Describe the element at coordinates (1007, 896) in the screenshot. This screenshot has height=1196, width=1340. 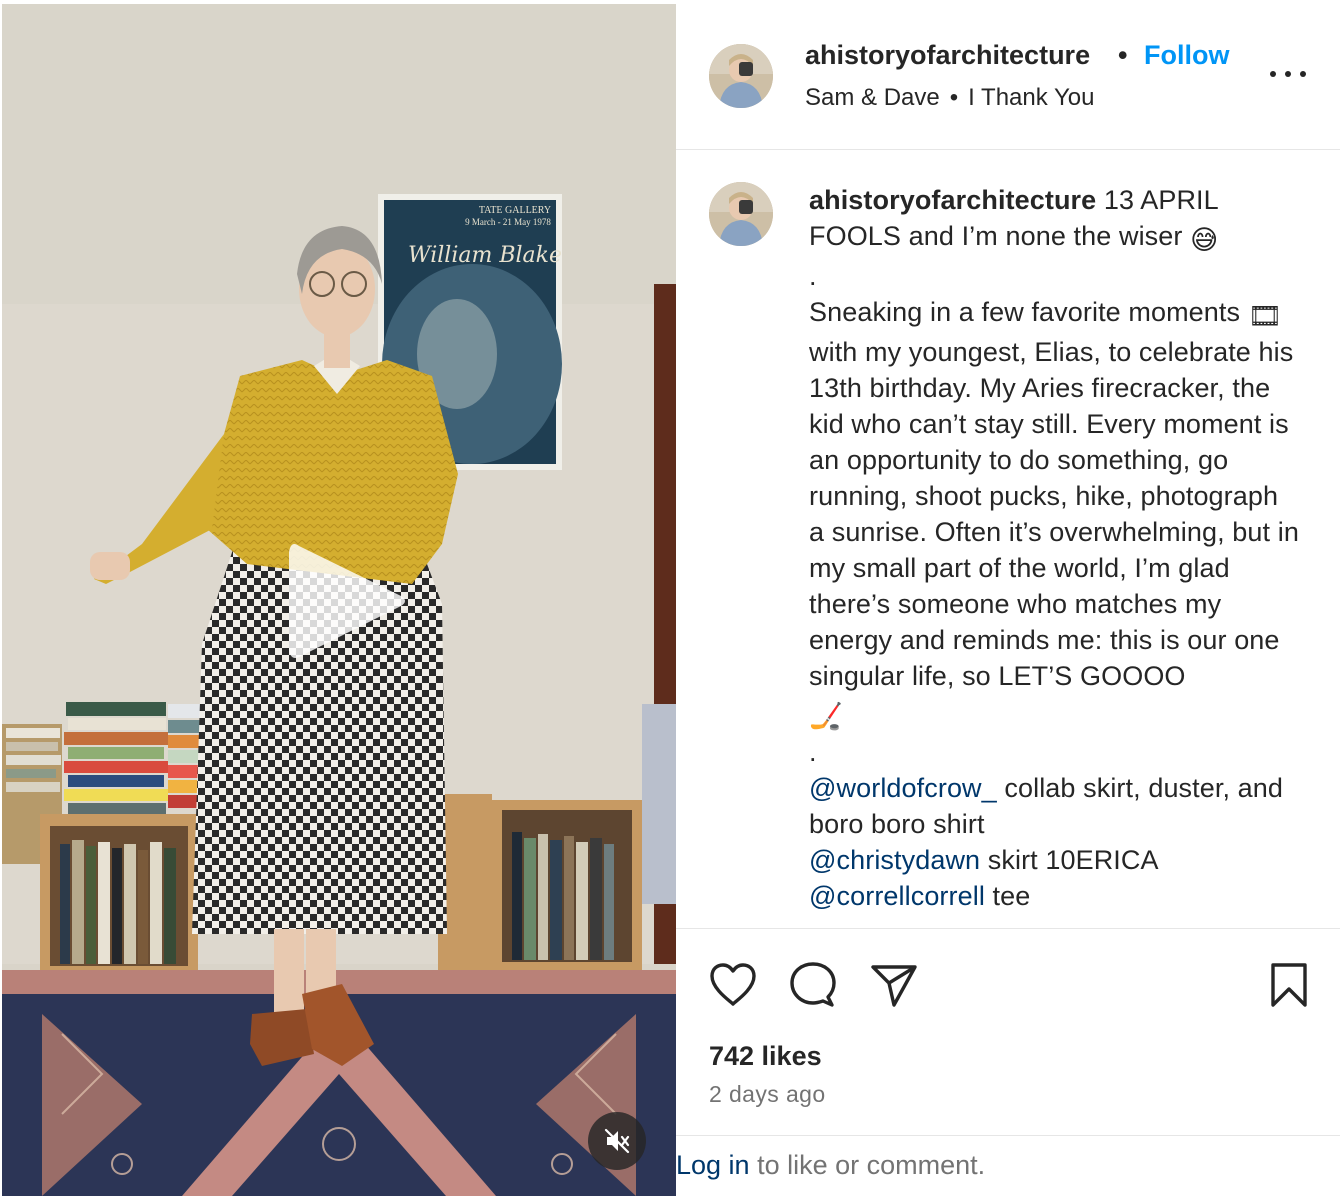
I see `credit-text: tee` at that location.